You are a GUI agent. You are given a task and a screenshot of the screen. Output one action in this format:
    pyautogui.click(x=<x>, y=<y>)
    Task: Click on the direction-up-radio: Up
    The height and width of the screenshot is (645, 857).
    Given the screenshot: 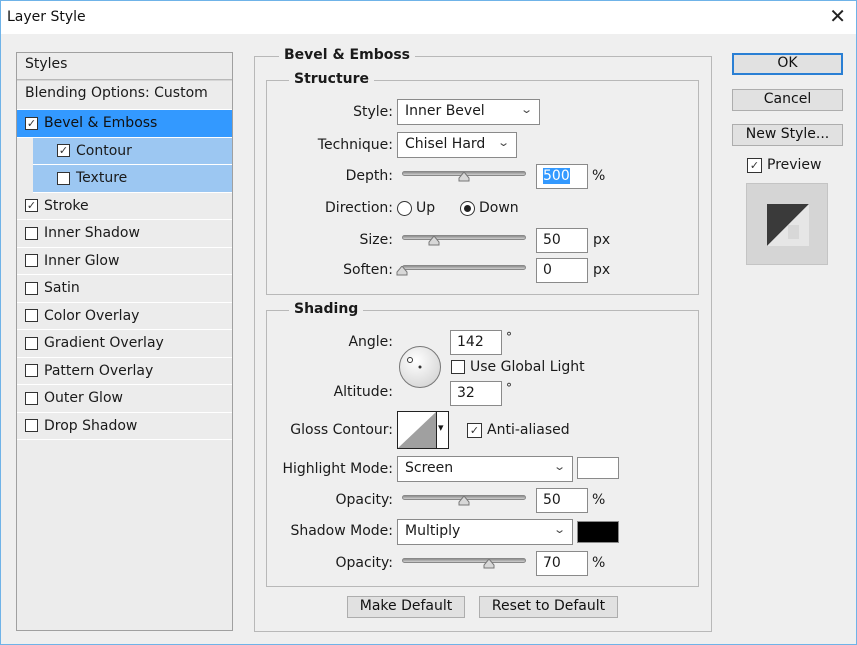 What is the action you would take?
    pyautogui.click(x=416, y=208)
    